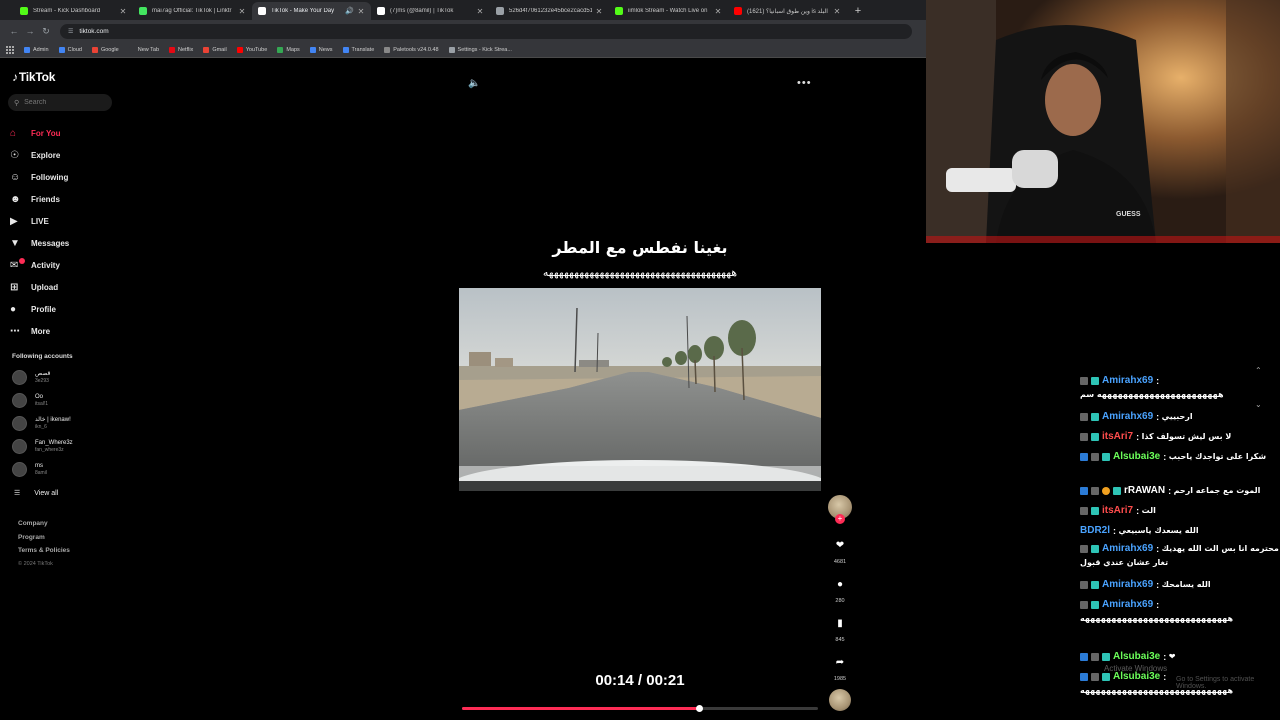 The image size is (1280, 720). What do you see at coordinates (192, 11) in the screenshot?
I see `browser-tab: mai7ag Official: TikTok | Linktr ✕` at bounding box center [192, 11].